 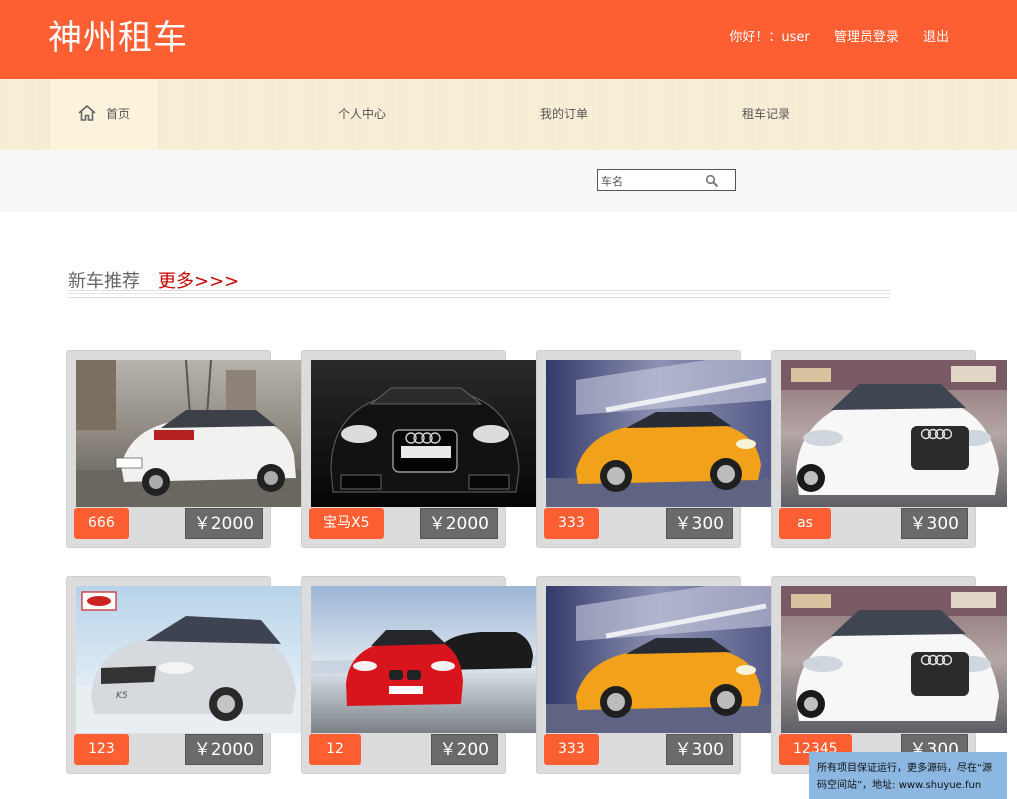 I want to click on car-price-tag: ￥200, so click(x=464, y=749).